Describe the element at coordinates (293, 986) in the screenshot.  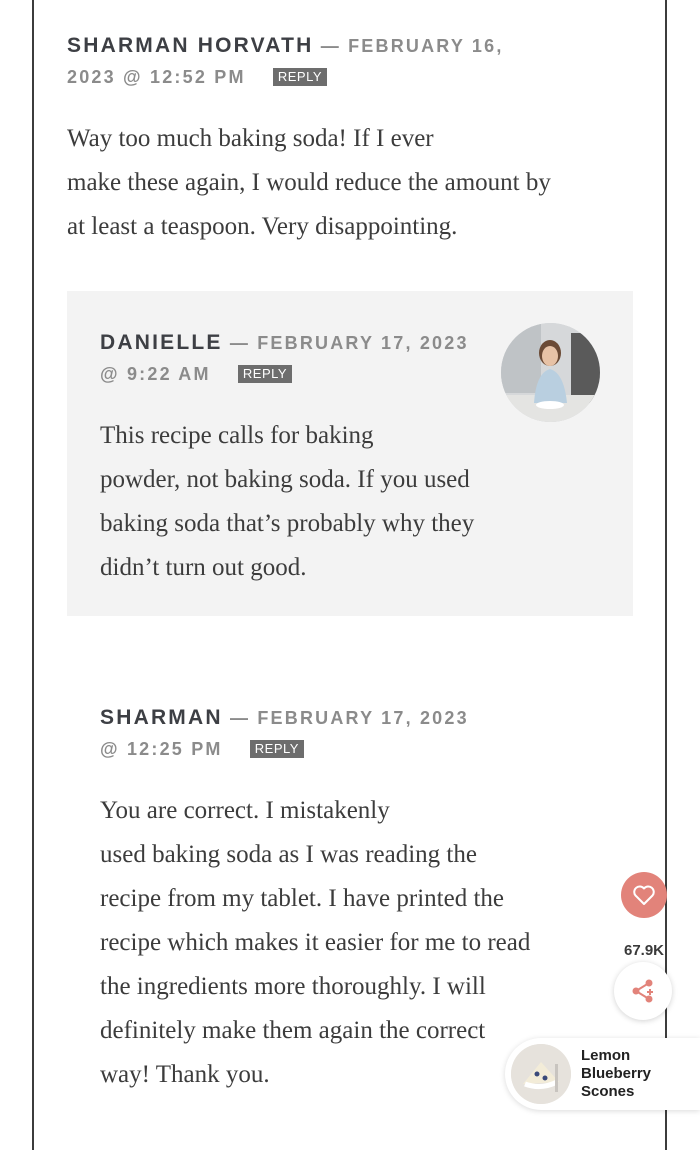
I see `comment-body-line: the ingredients more thoroughly. I will` at that location.